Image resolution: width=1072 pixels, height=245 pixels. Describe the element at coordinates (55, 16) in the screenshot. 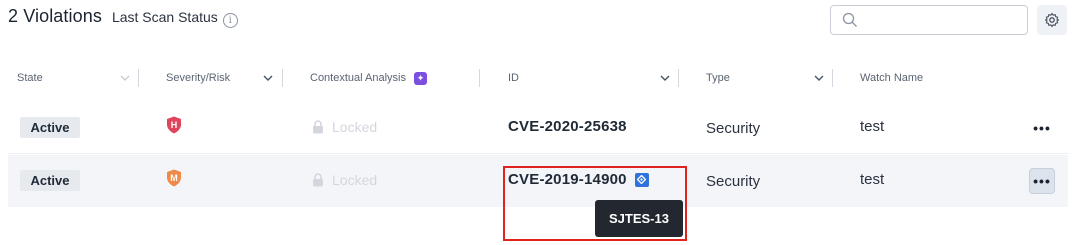

I see `page-title: 2 Violations` at that location.